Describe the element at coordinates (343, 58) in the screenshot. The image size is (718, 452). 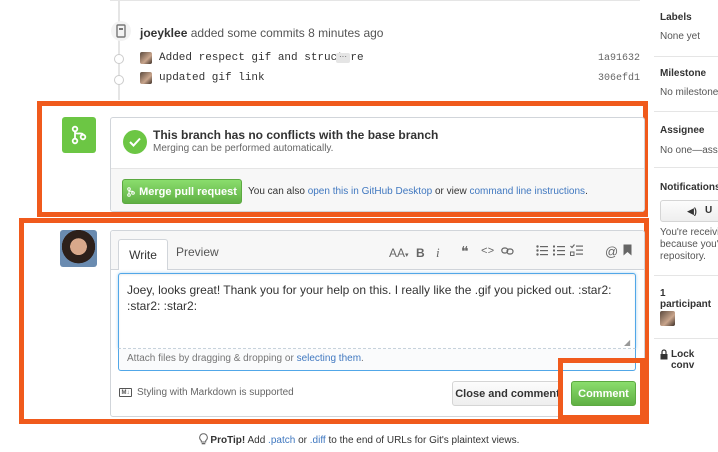
I see `expand-ellipsis-button: ···` at that location.